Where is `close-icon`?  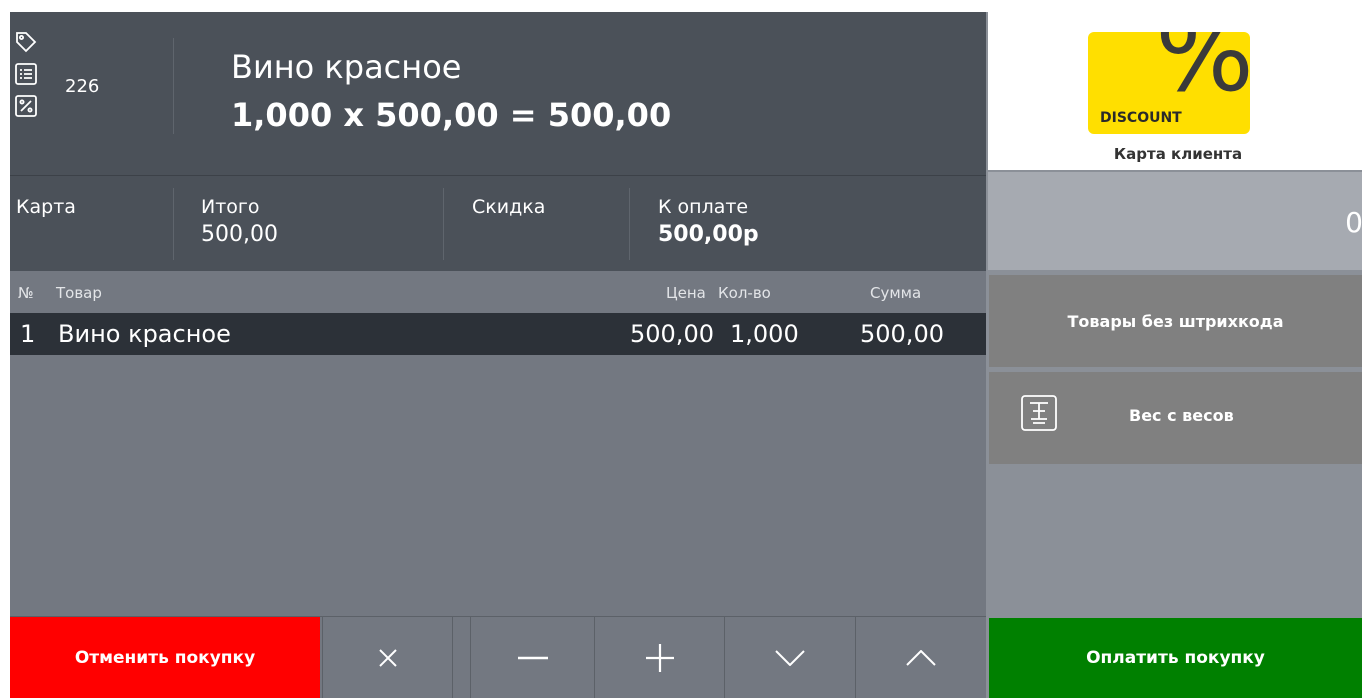 close-icon is located at coordinates (387, 658).